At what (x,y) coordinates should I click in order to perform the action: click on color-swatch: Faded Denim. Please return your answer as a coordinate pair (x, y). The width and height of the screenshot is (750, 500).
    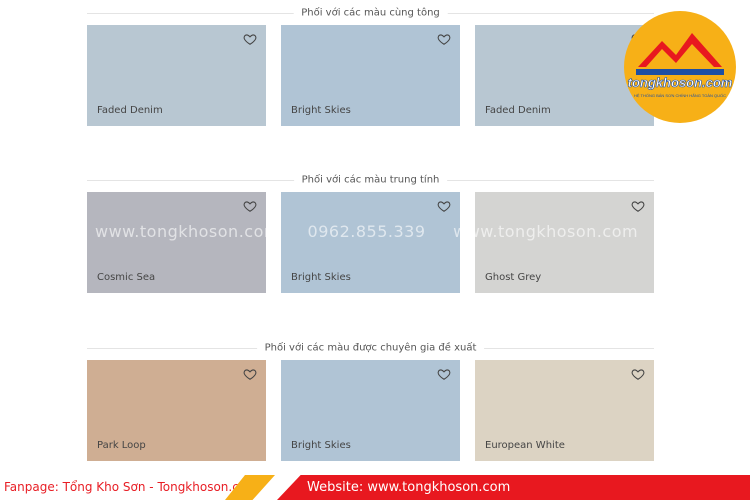
    Looking at the image, I should click on (176, 75).